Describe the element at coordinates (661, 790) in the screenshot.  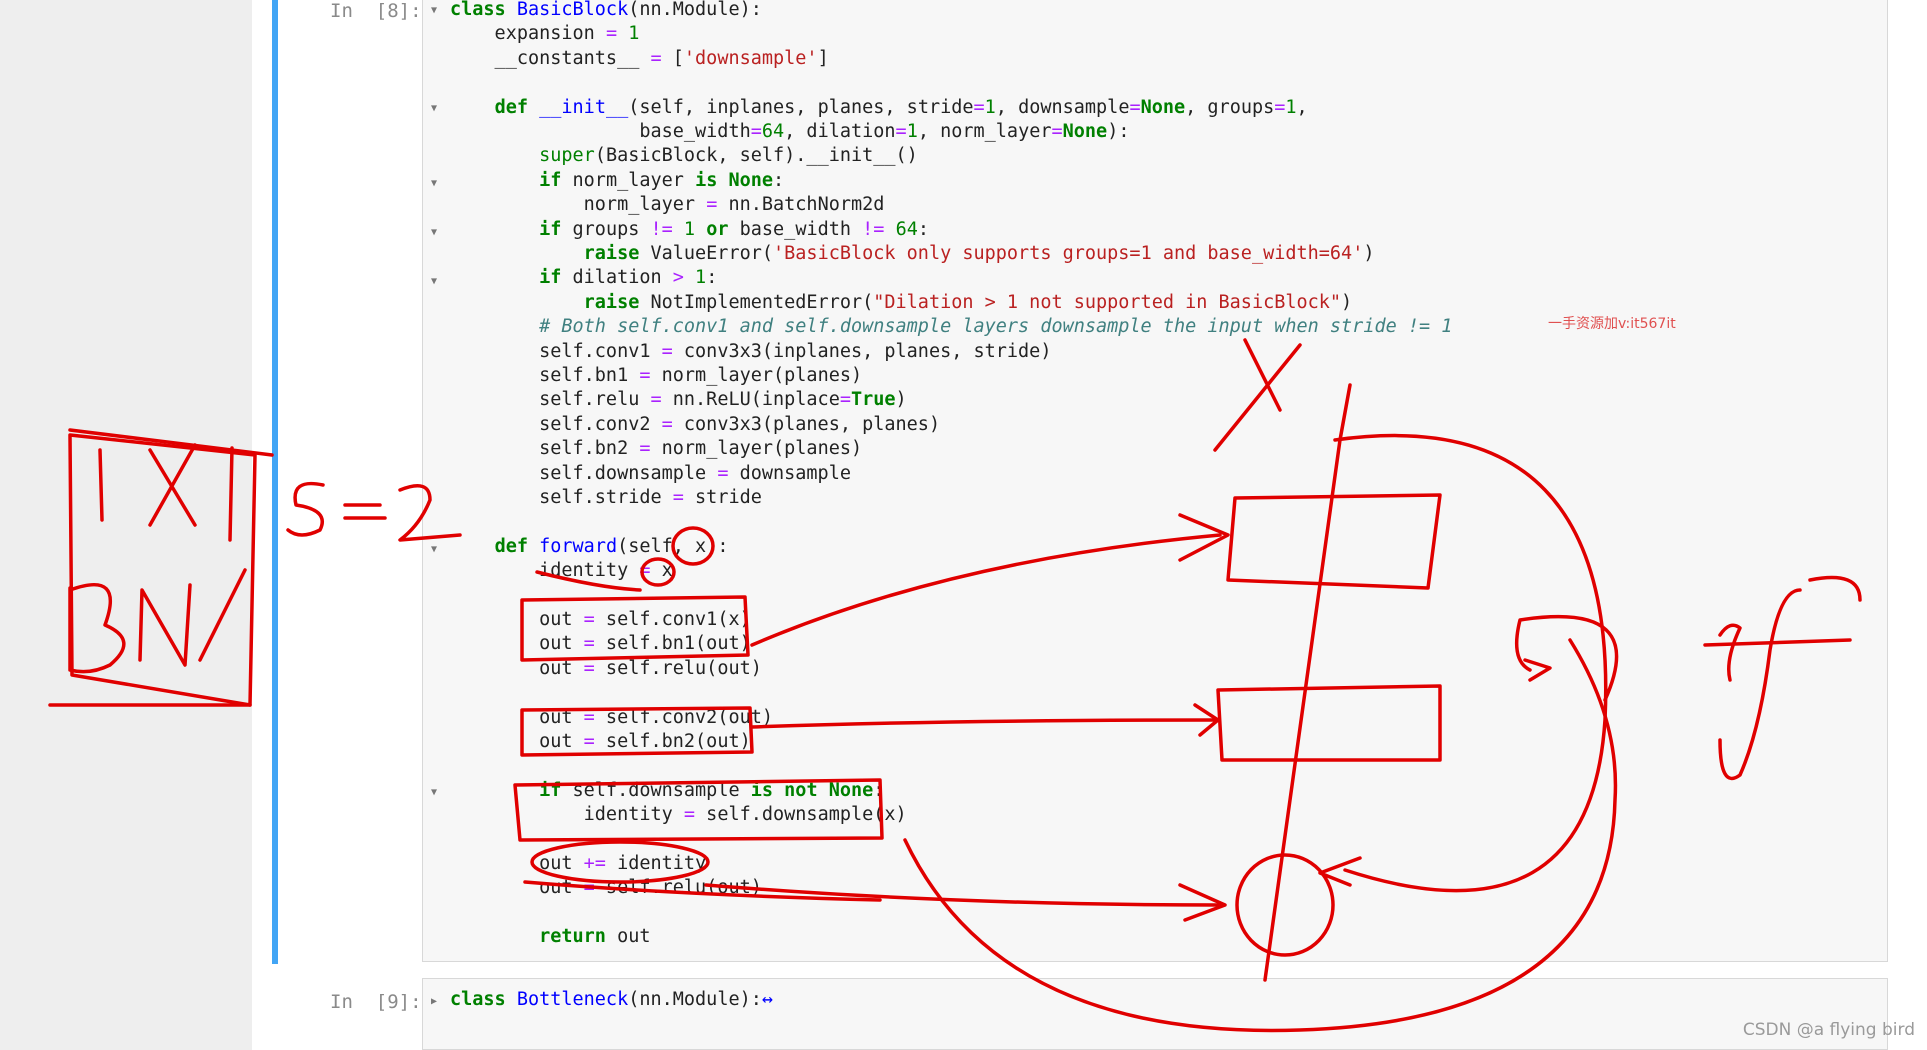
I see `code-token: self.downsample` at that location.